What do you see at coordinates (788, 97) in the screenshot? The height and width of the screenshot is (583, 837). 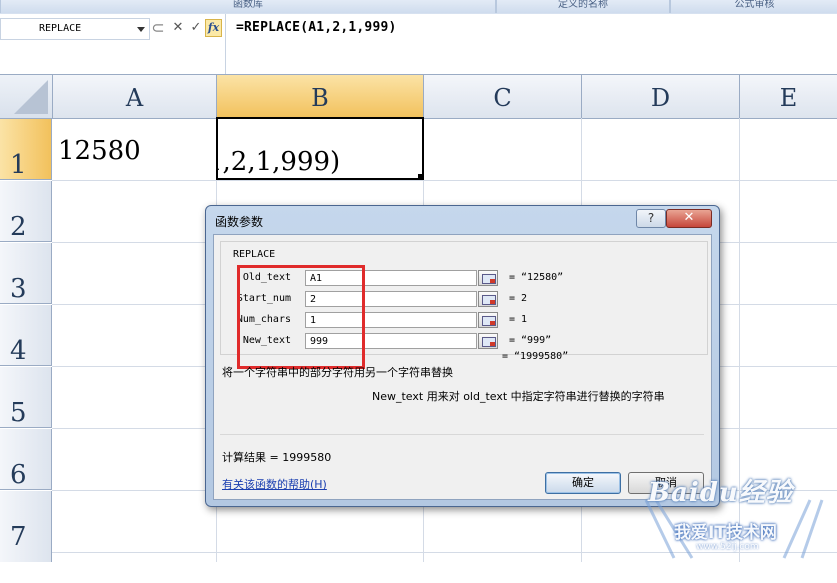 I see `column-header-e: E` at bounding box center [788, 97].